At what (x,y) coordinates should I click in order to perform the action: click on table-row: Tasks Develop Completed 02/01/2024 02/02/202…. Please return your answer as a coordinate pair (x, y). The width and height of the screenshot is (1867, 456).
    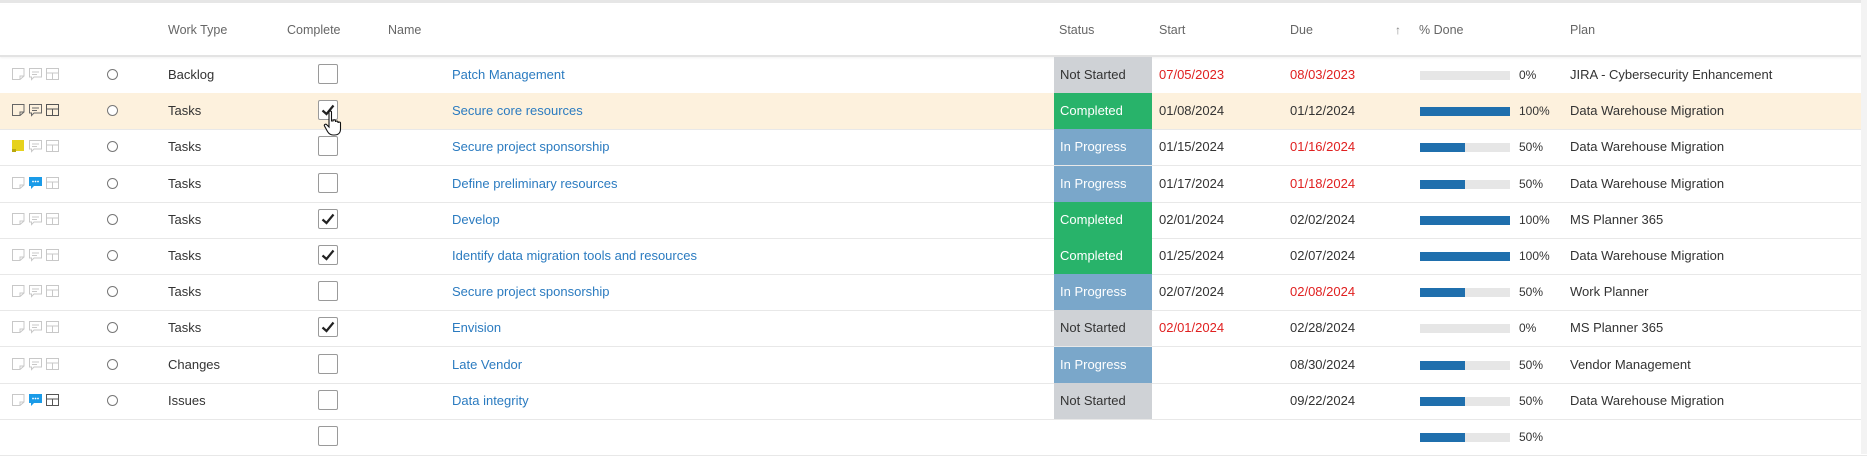
    Looking at the image, I should click on (933, 220).